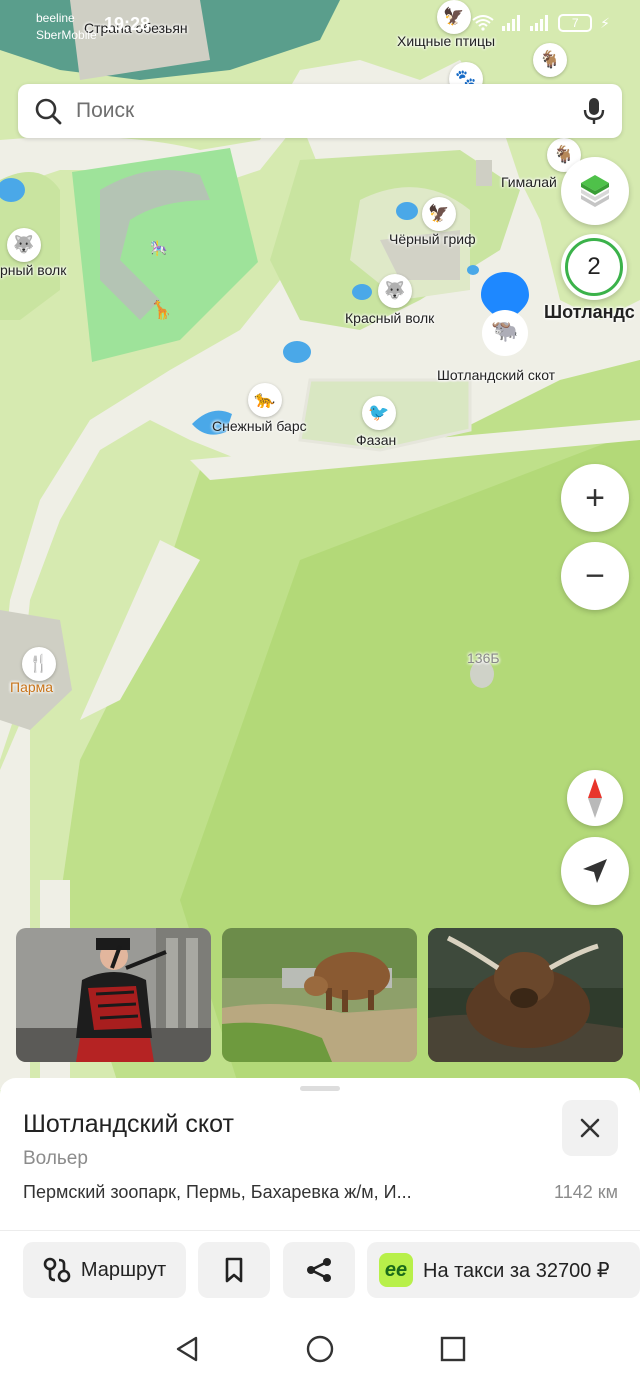  I want to click on status-bar: beeline SberMobile 19:28 7 ⚡, so click(320, 25).